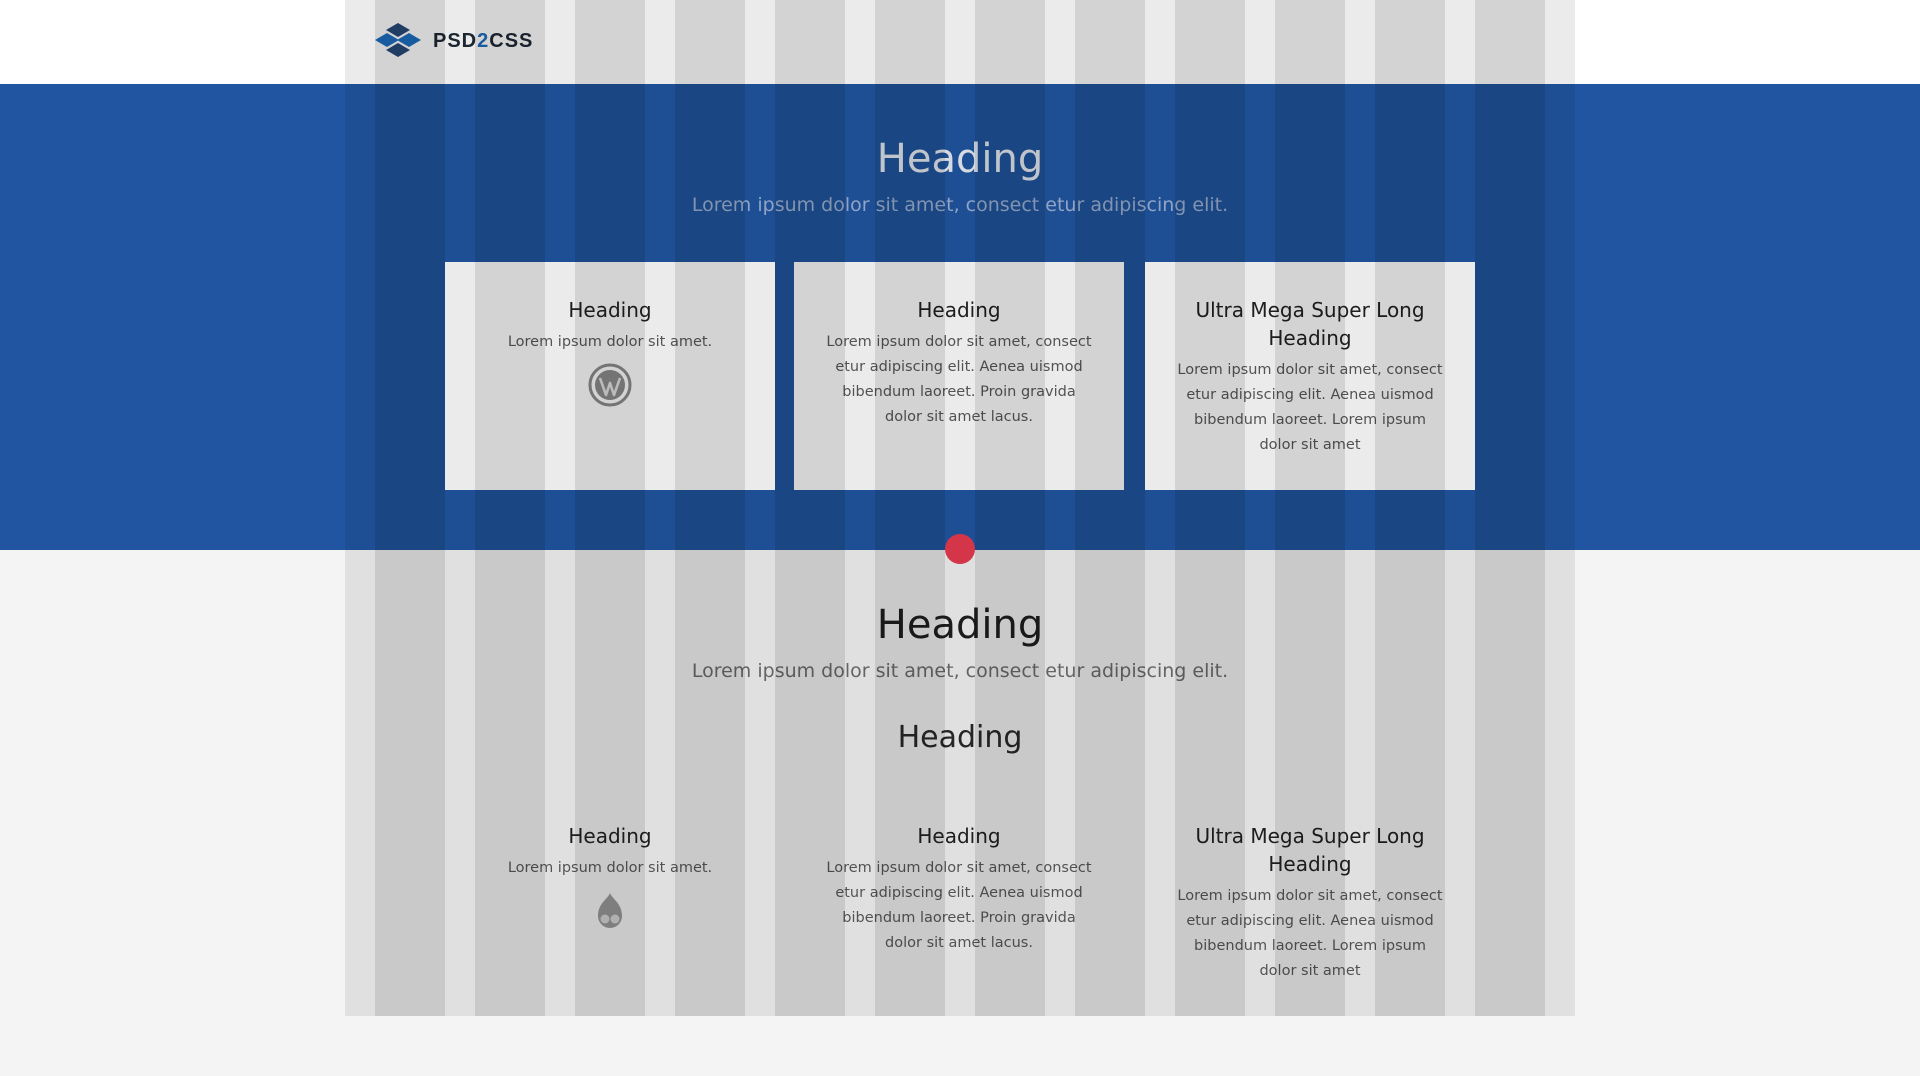  What do you see at coordinates (960, 625) in the screenshot?
I see `section2-title: Heading` at bounding box center [960, 625].